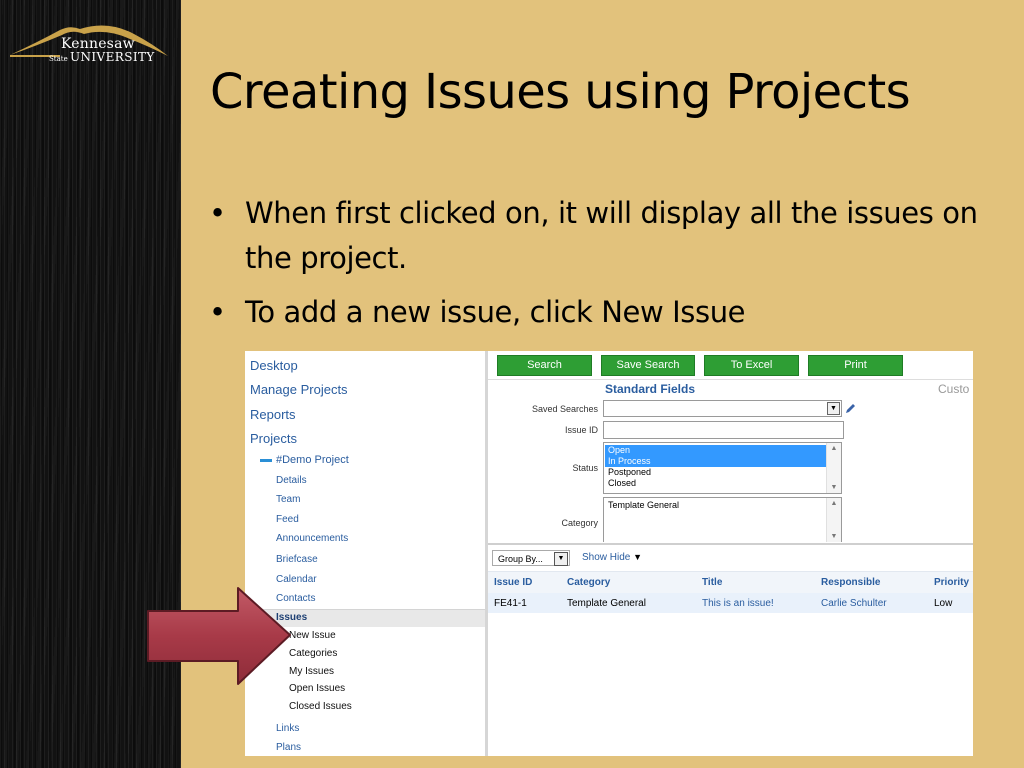  I want to click on action-toolbar: Search Save Search To Excel Print, so click(730, 365).